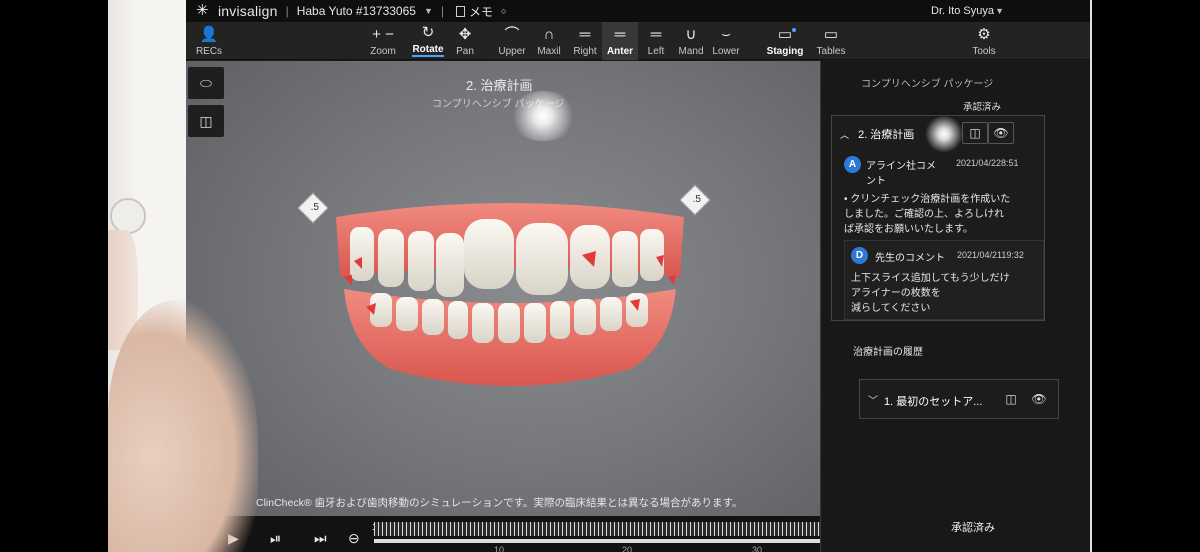 The height and width of the screenshot is (552, 1200). What do you see at coordinates (876, 181) in the screenshot?
I see `comment-author-cont: ント` at bounding box center [876, 181].